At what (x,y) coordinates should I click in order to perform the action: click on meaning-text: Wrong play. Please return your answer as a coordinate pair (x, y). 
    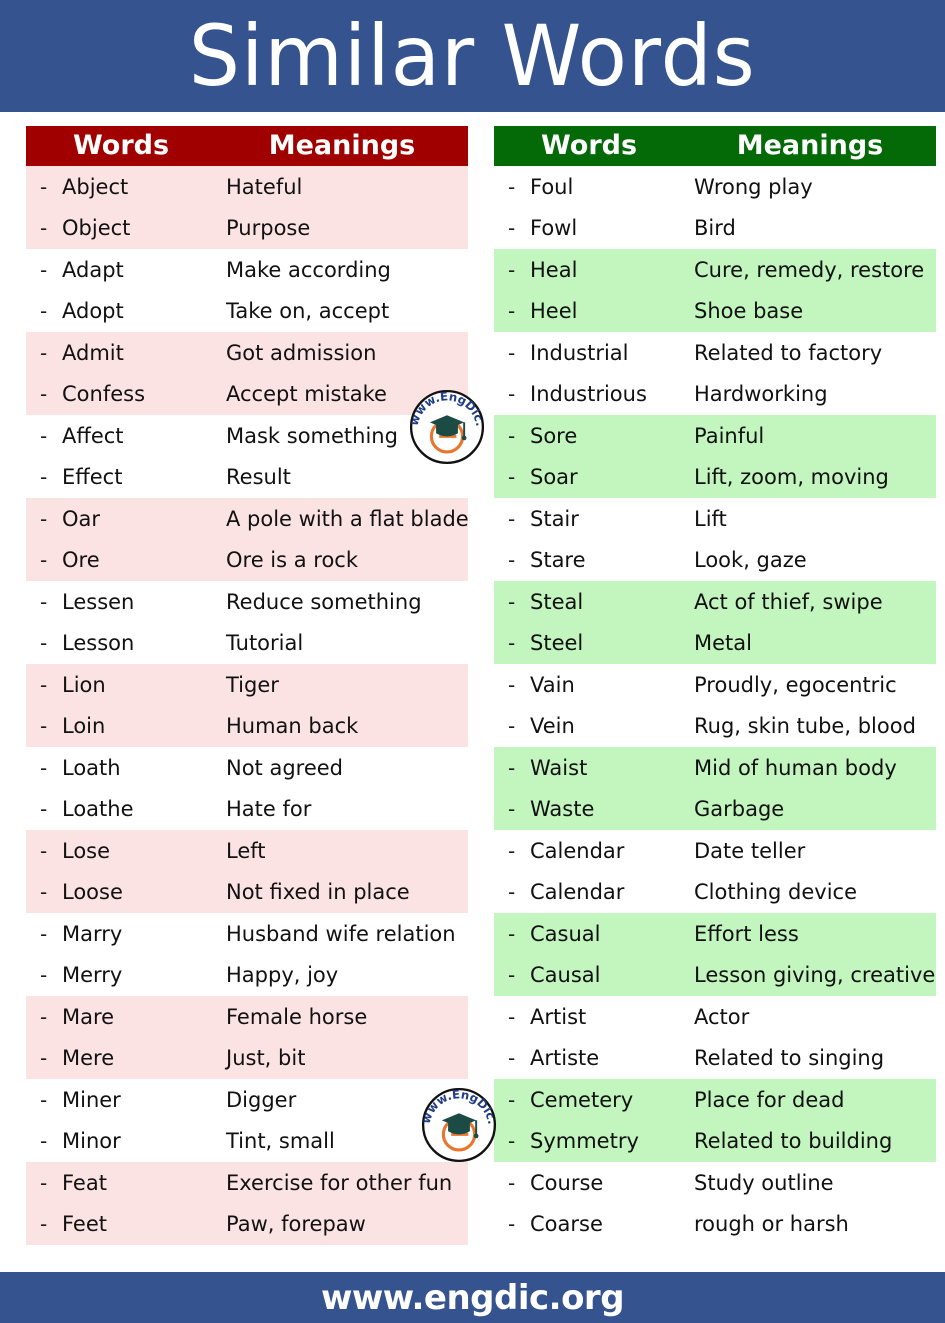
    Looking at the image, I should click on (753, 186).